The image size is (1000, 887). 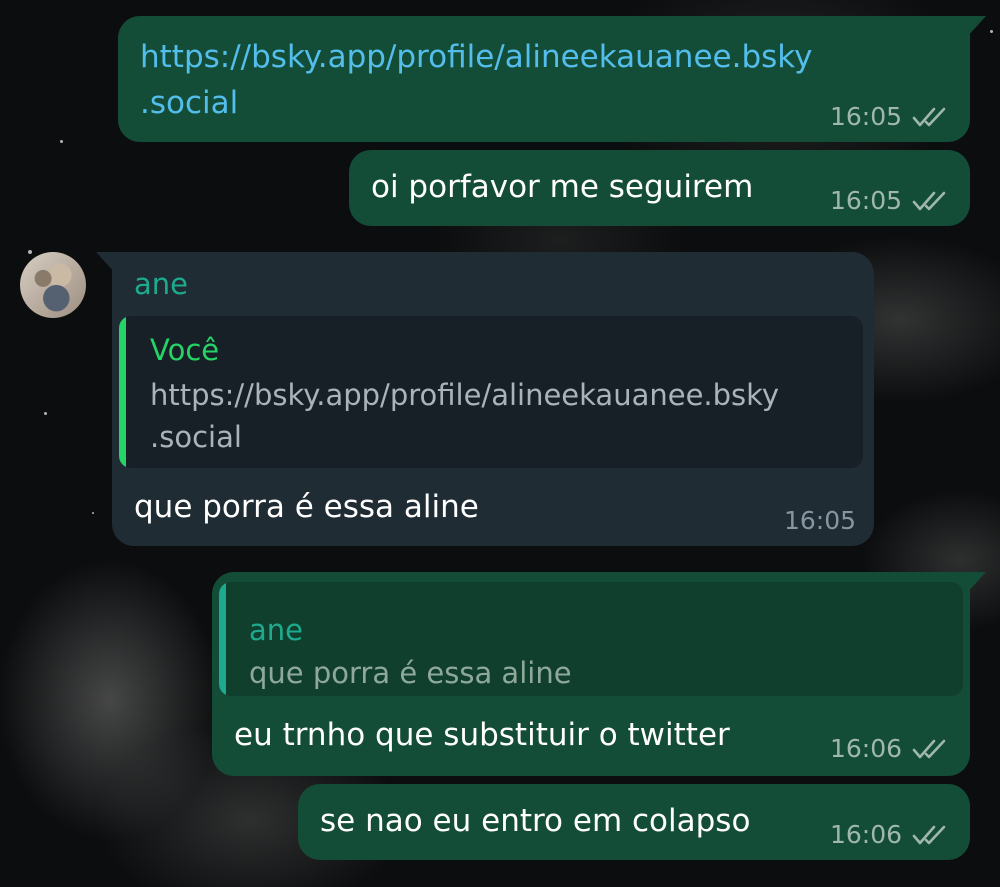 What do you see at coordinates (161, 284) in the screenshot?
I see `sender-name: ane` at bounding box center [161, 284].